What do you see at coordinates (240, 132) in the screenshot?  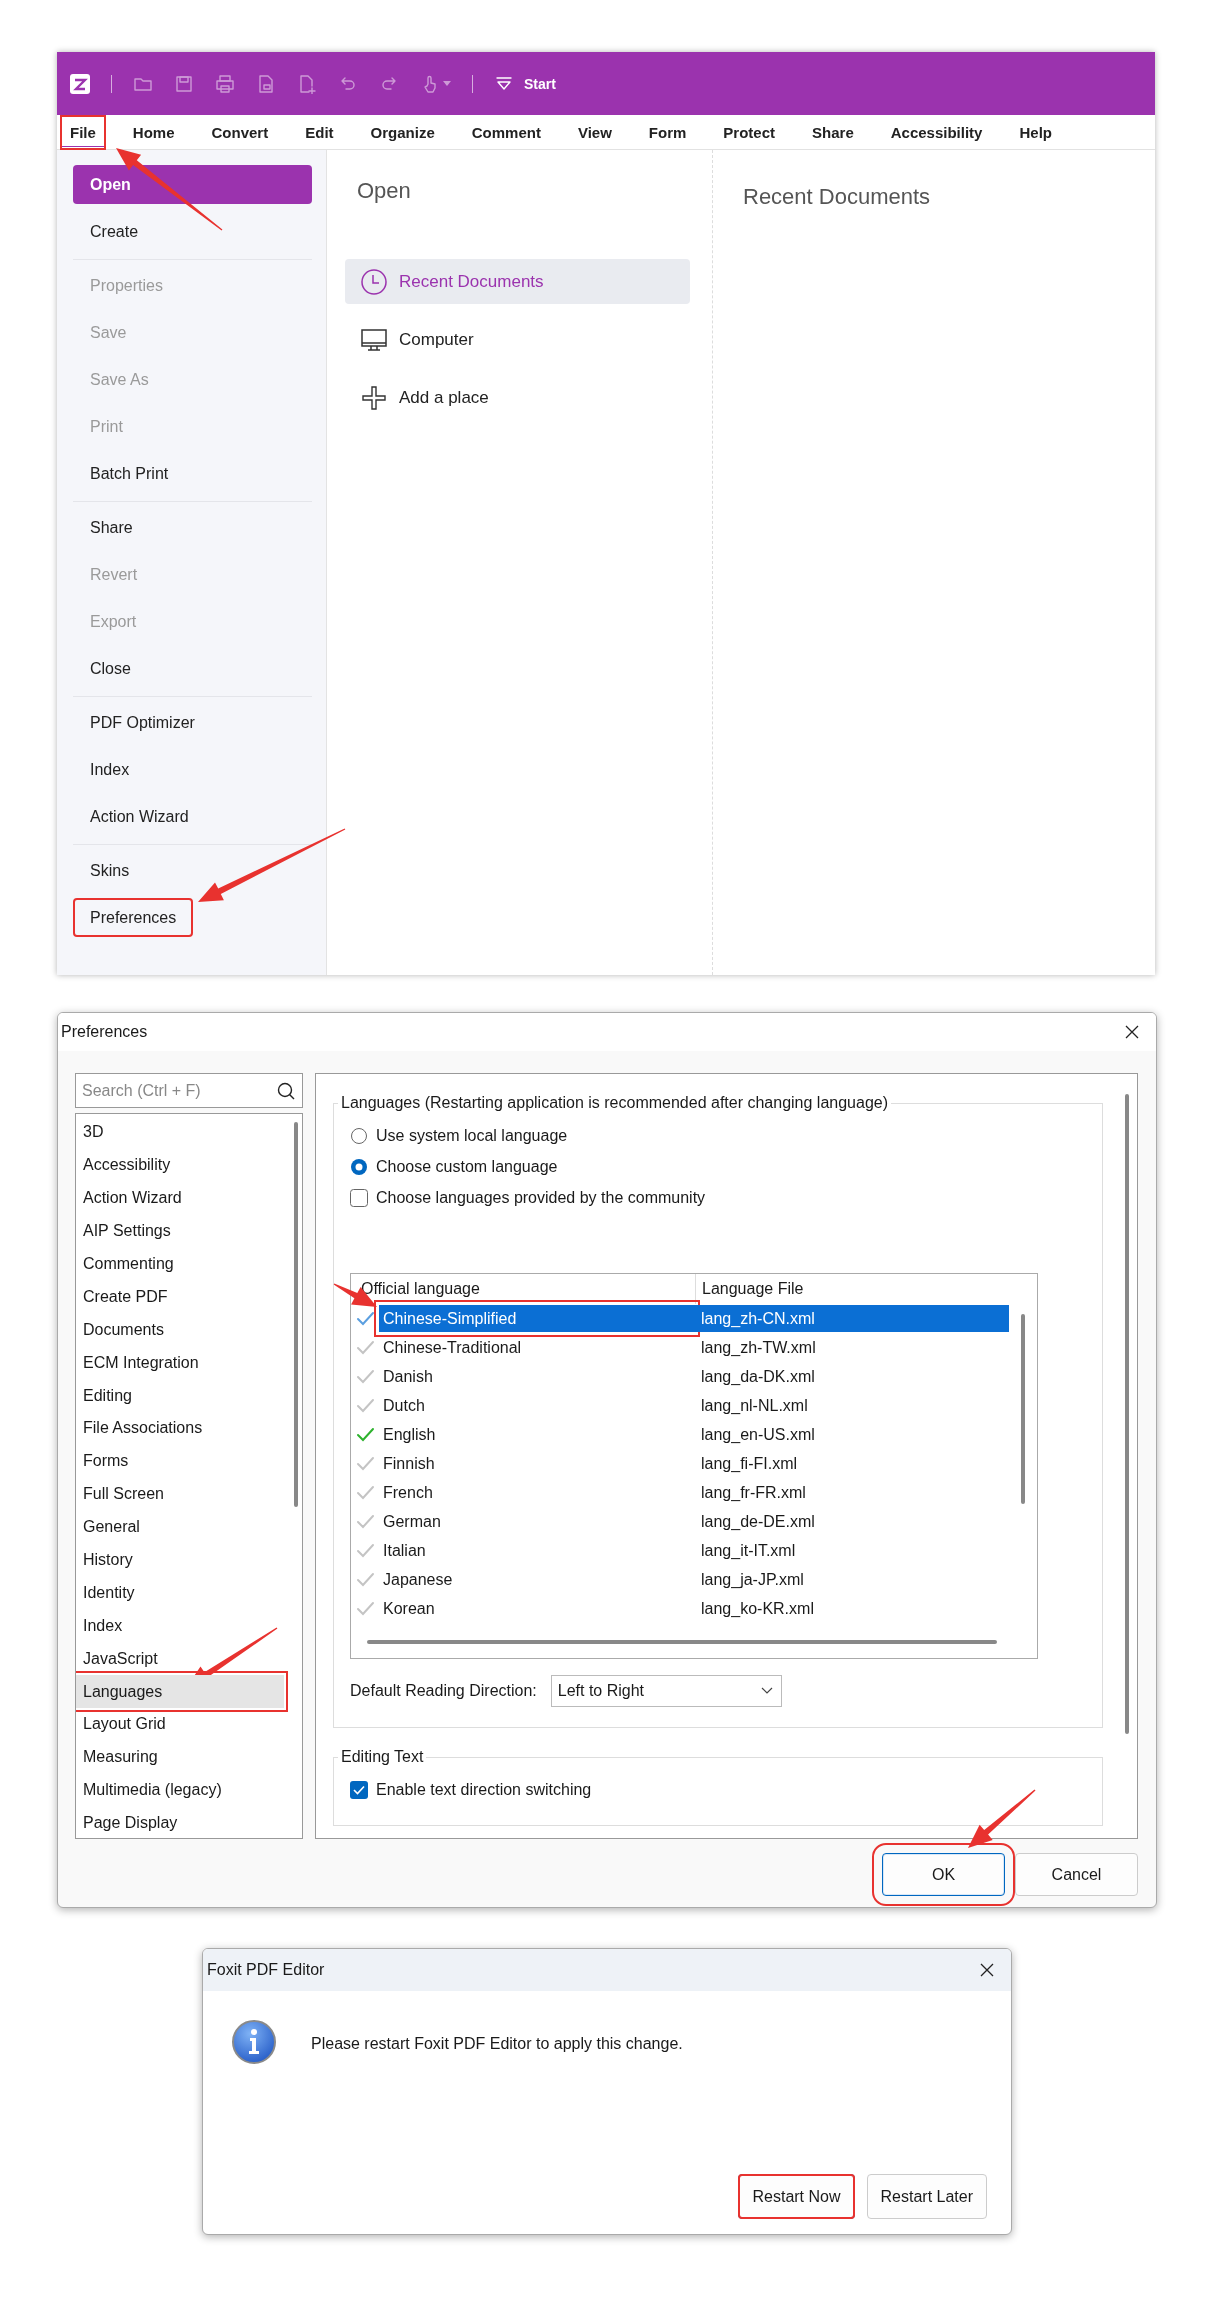 I see `ribbon-tab: Convert` at bounding box center [240, 132].